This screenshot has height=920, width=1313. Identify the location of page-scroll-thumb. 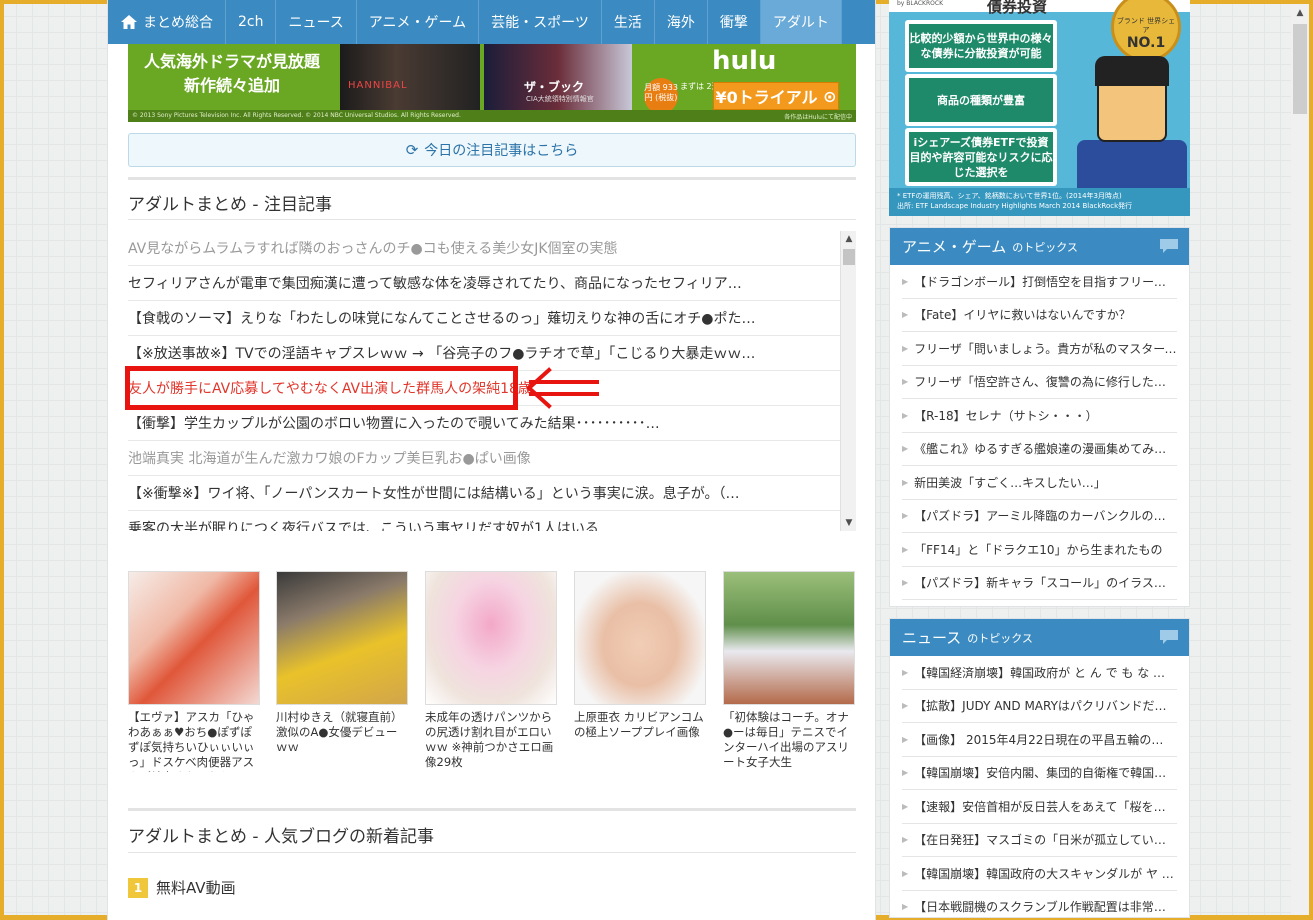
(1300, 69).